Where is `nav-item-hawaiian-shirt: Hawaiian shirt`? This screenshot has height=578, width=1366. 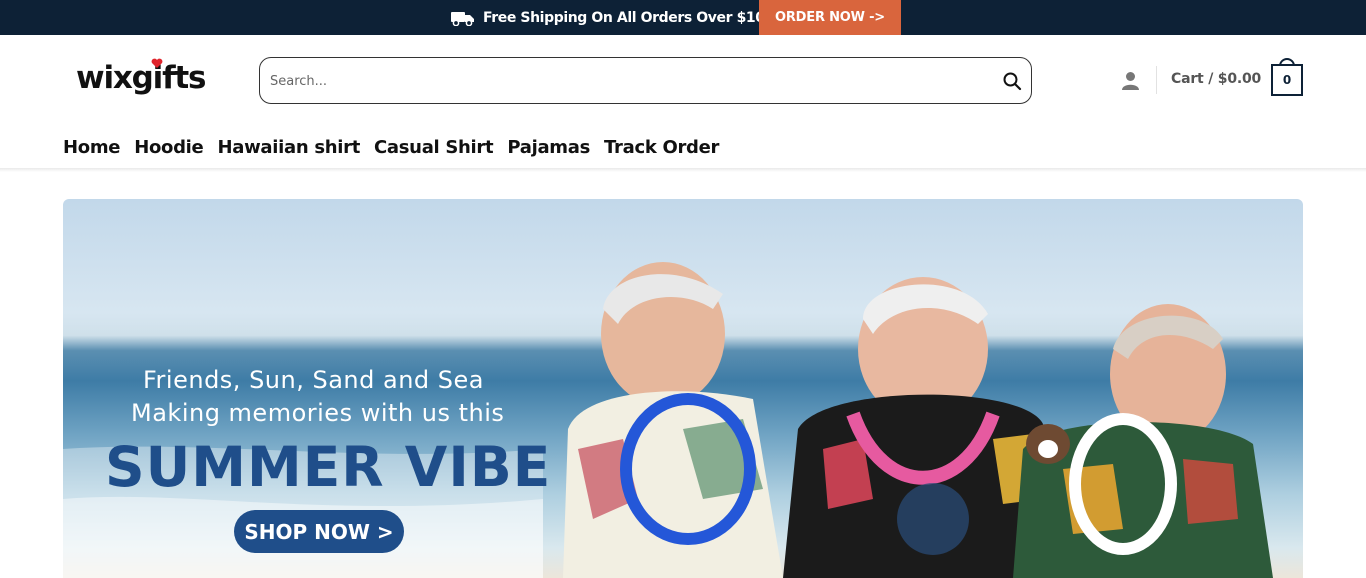
nav-item-hawaiian-shirt: Hawaiian shirt is located at coordinates (288, 147).